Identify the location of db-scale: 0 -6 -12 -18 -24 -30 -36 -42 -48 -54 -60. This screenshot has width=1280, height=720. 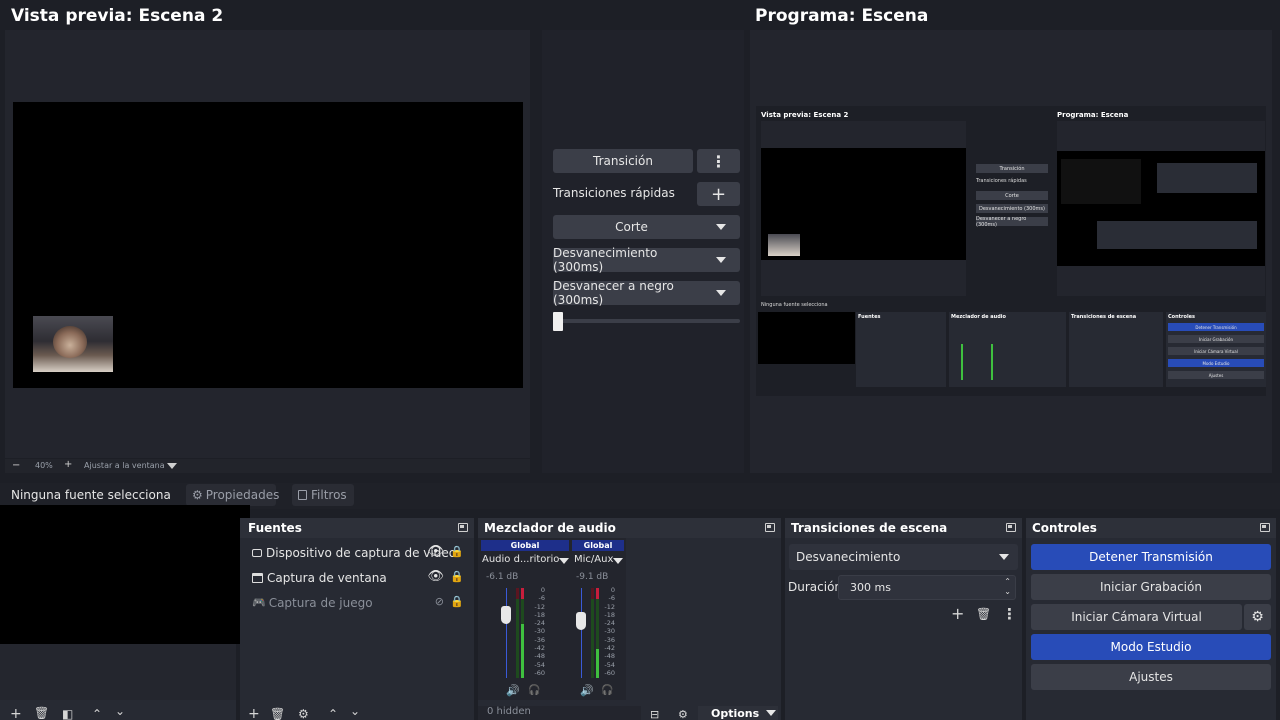
(539, 631).